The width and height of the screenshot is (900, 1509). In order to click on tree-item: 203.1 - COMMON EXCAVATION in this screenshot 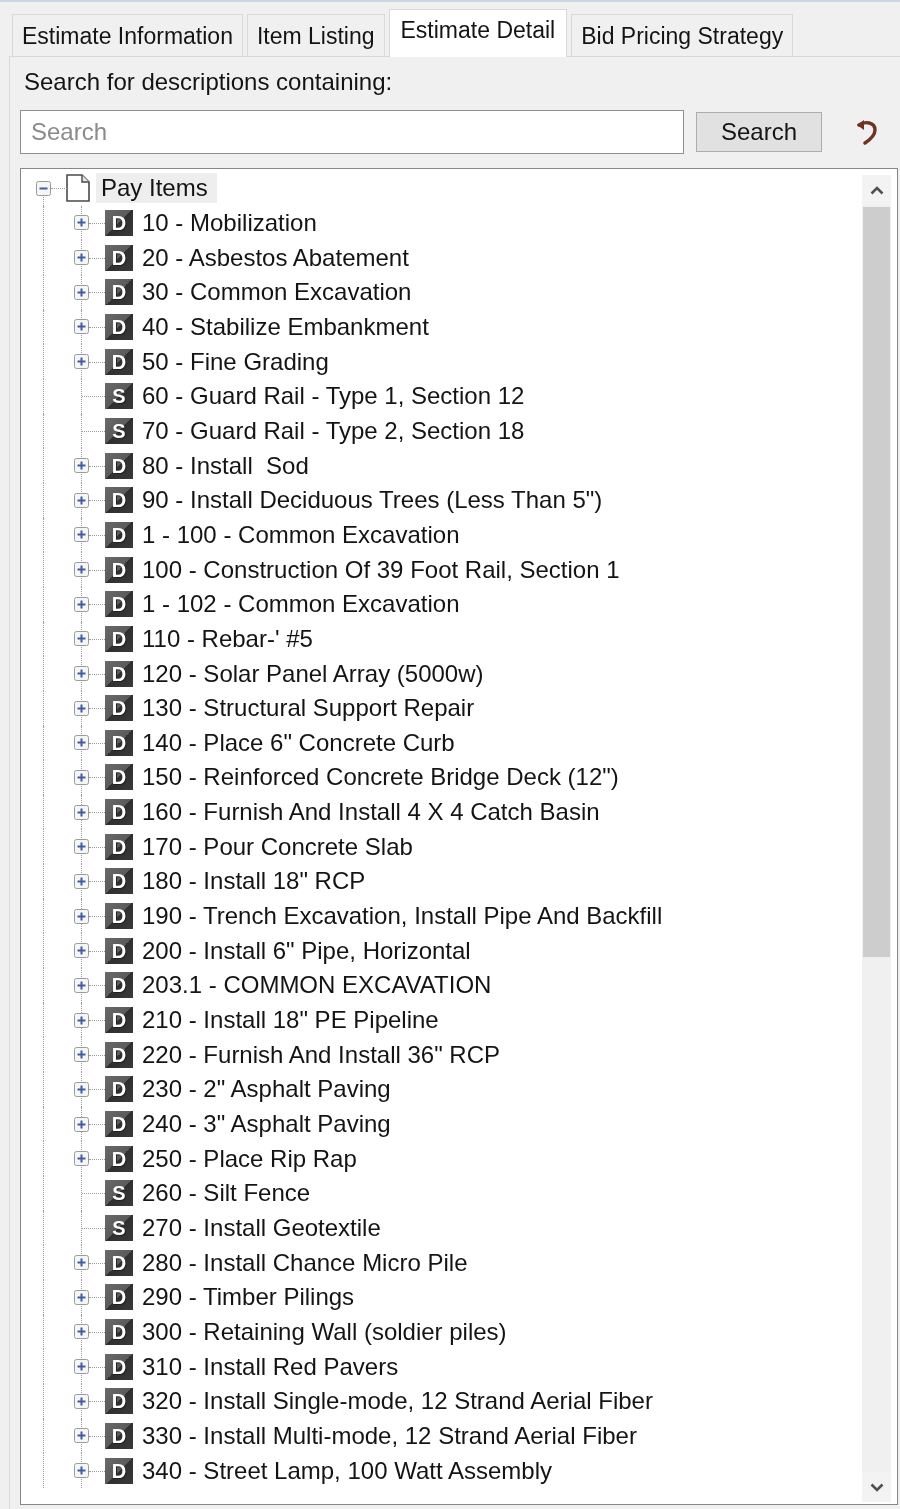, I will do `click(317, 985)`.